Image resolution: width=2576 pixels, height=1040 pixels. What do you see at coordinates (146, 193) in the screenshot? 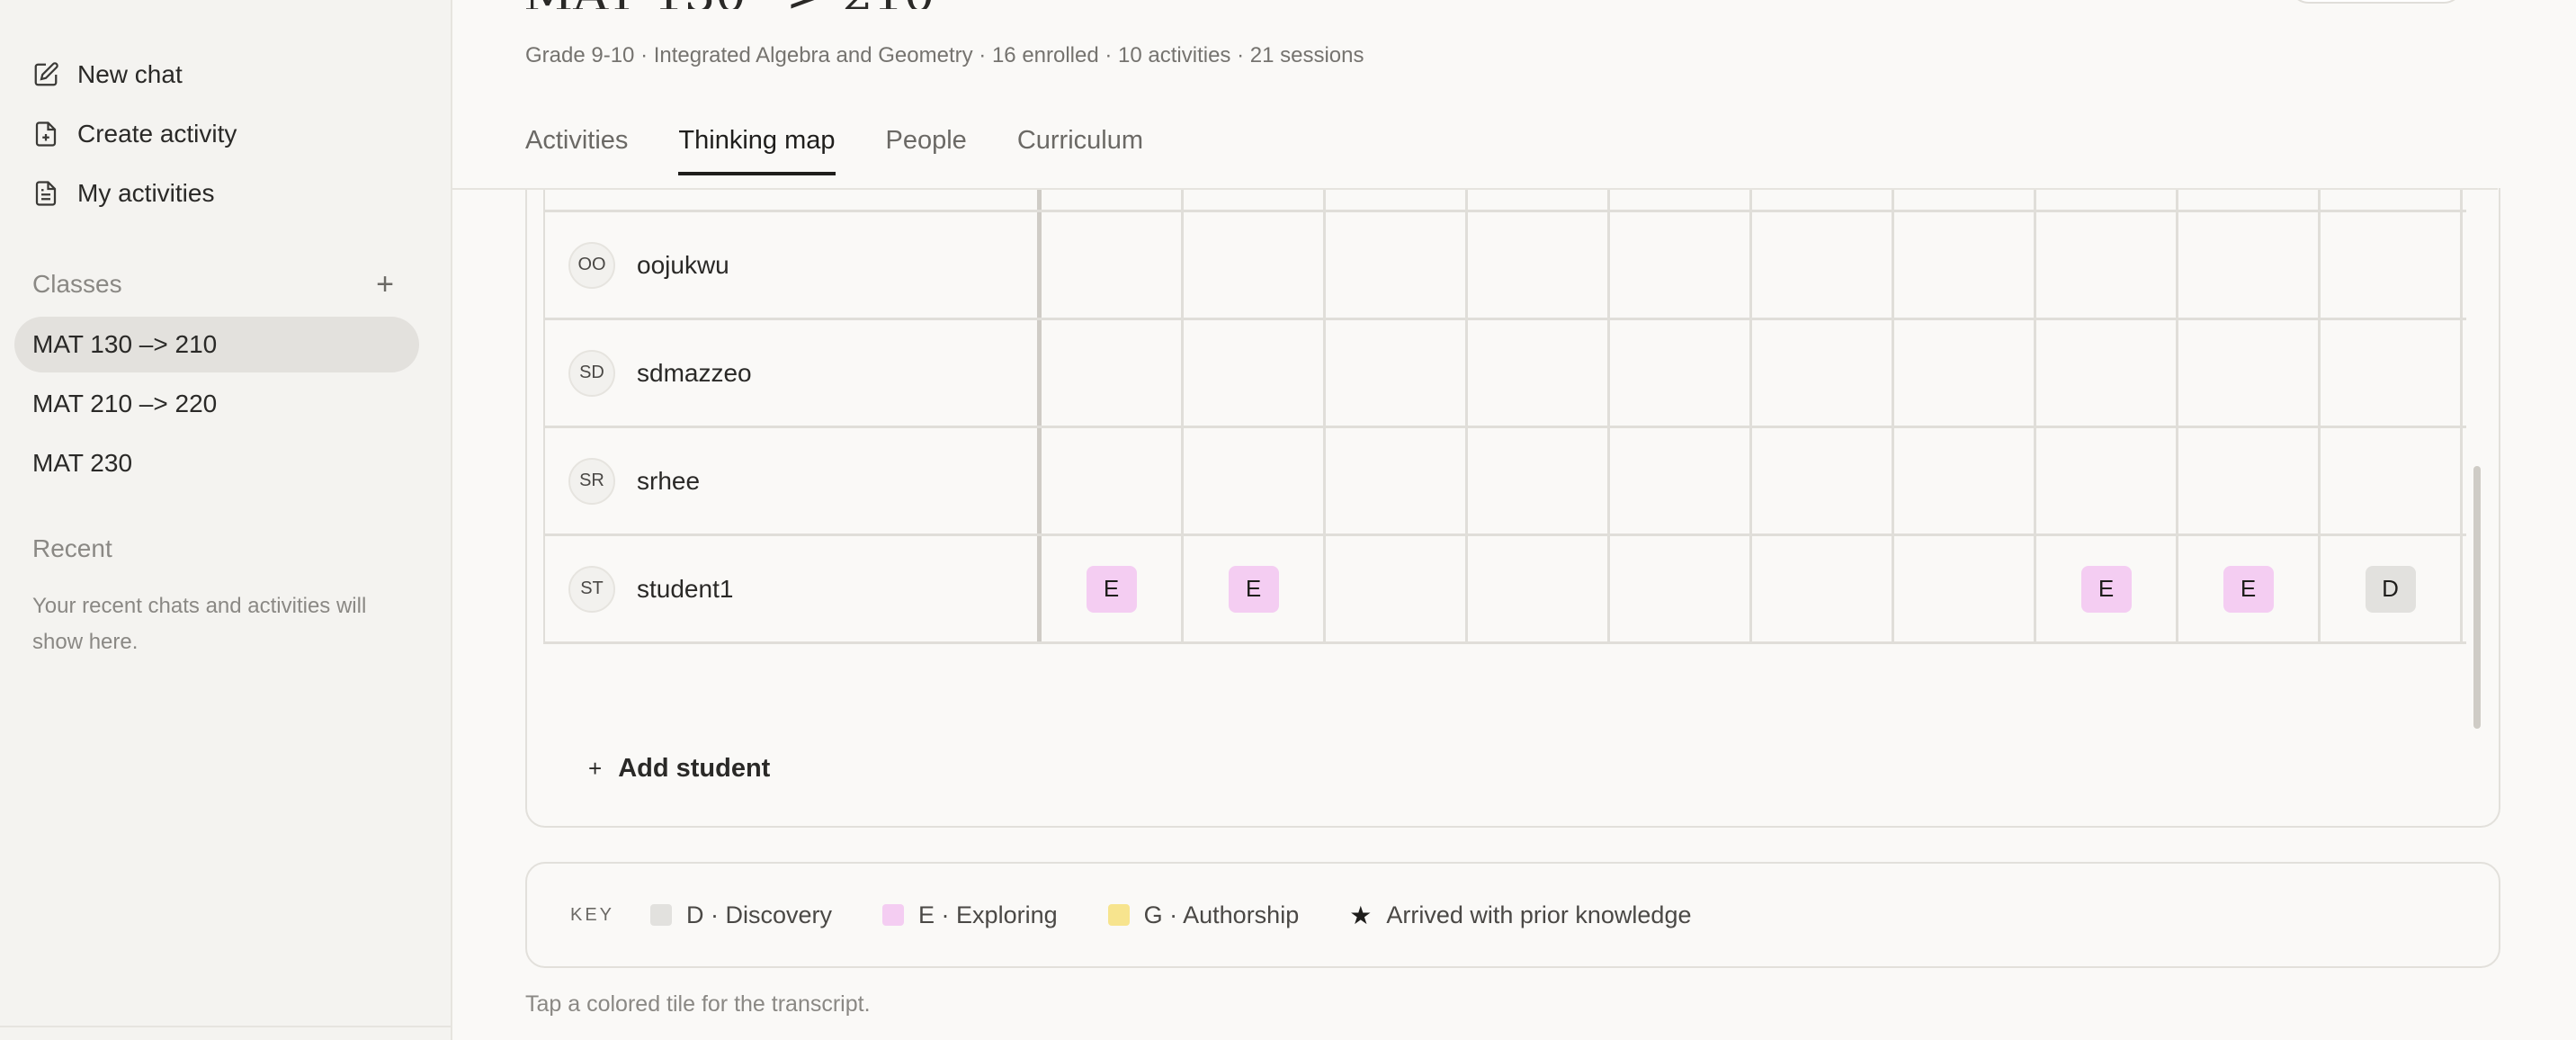
I see `my-activities-label: My activities` at bounding box center [146, 193].